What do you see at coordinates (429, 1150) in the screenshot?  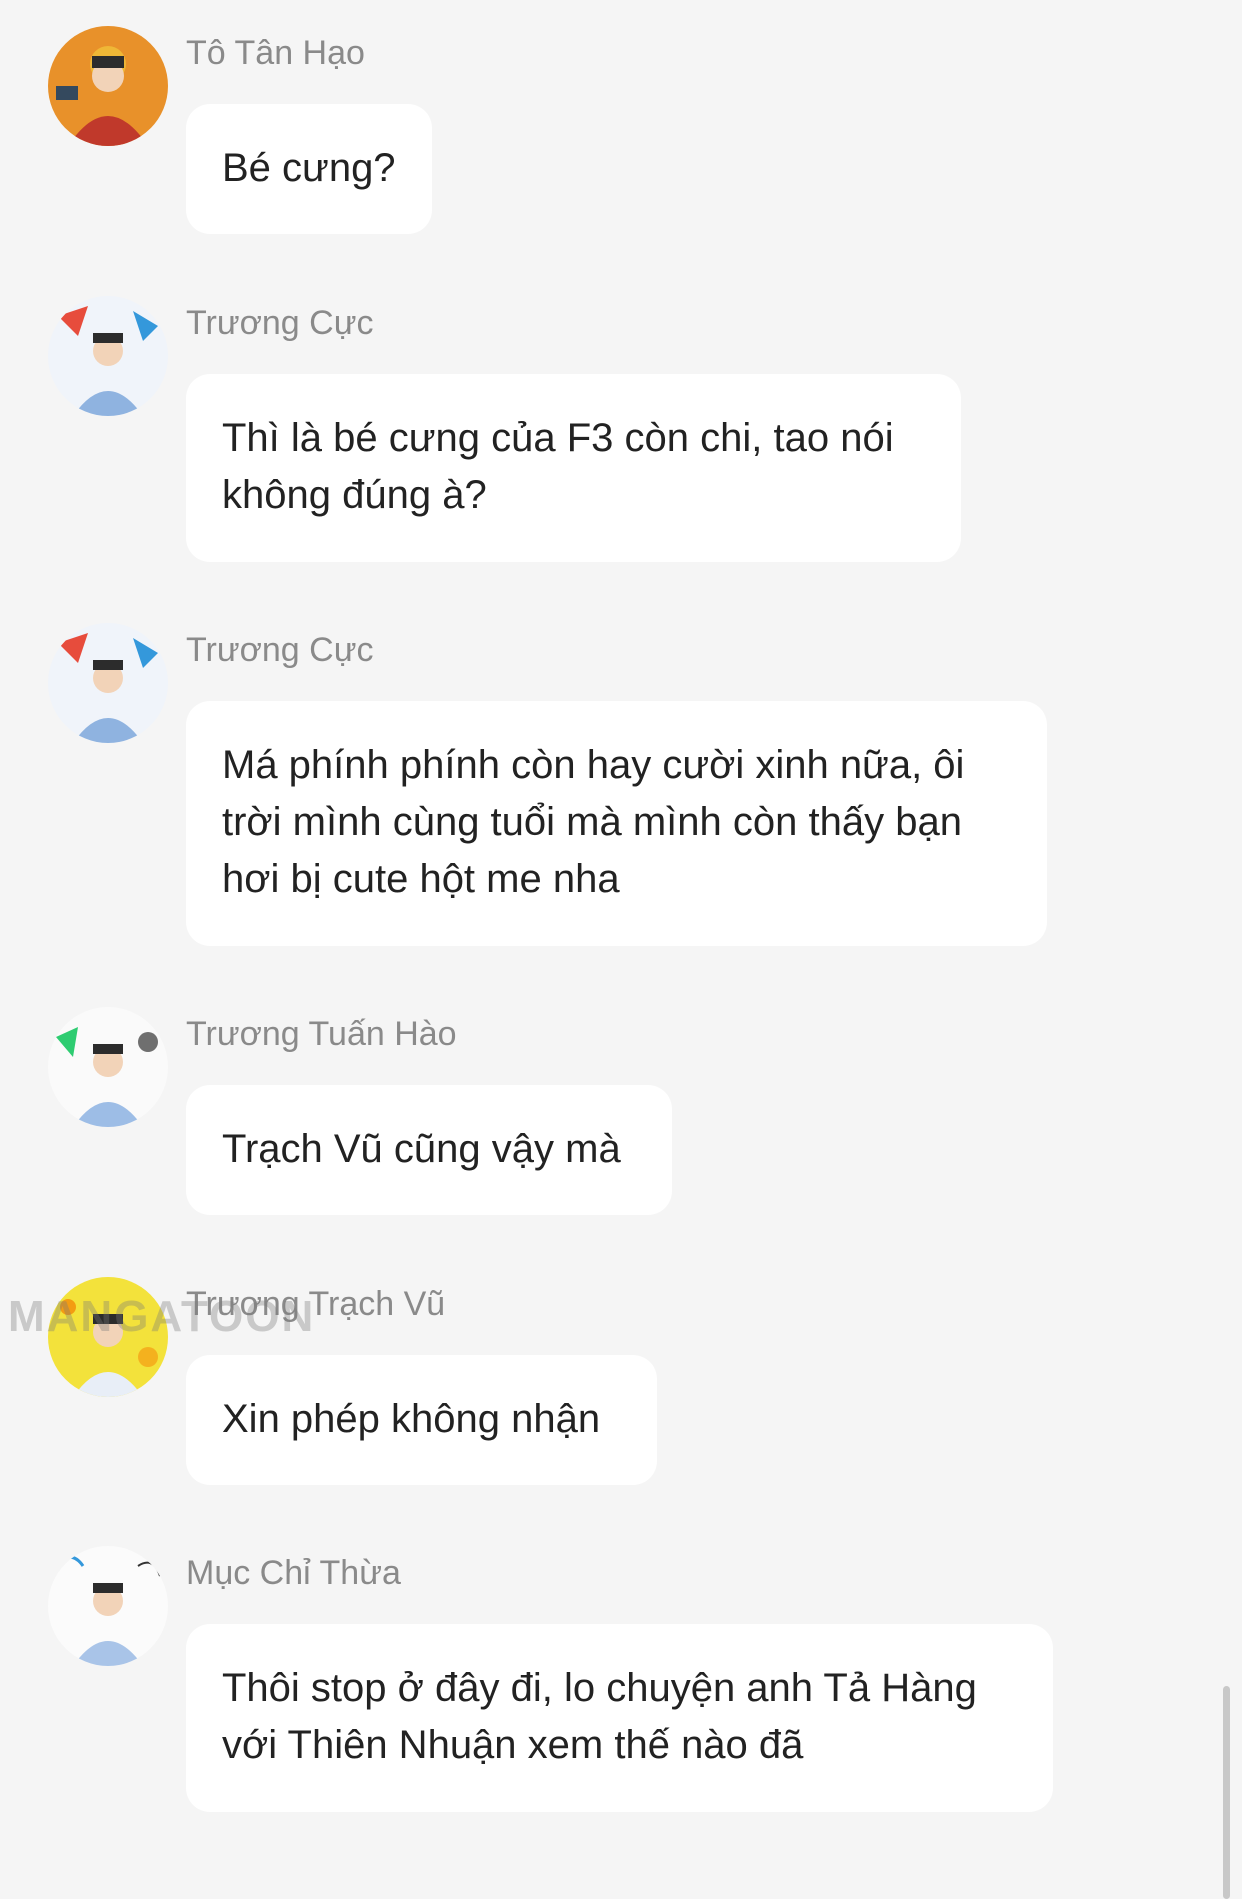 I see `message-bubble: Trạch Vũ cũng vậy mà` at bounding box center [429, 1150].